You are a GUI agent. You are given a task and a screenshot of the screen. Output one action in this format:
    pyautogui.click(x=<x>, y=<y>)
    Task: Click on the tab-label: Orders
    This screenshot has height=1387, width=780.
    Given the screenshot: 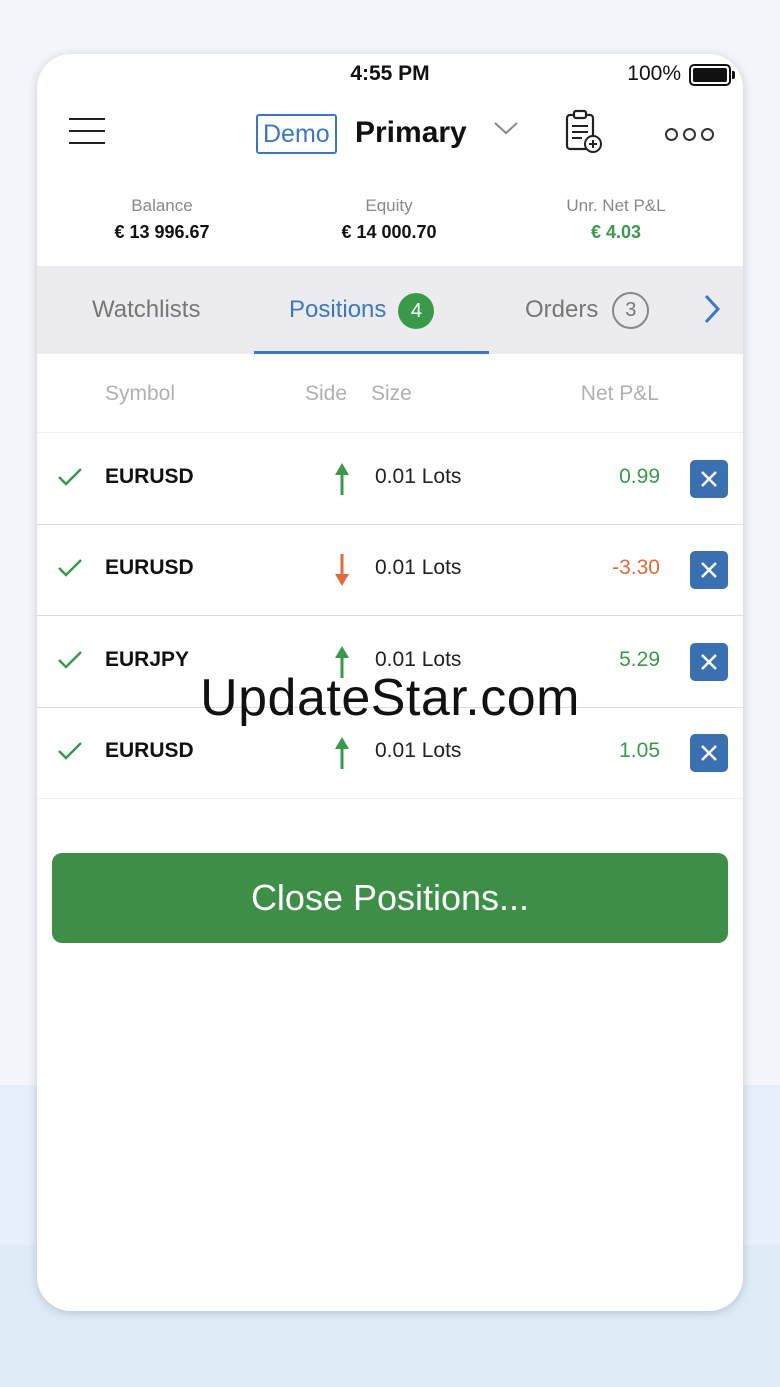 What is the action you would take?
    pyautogui.click(x=562, y=309)
    